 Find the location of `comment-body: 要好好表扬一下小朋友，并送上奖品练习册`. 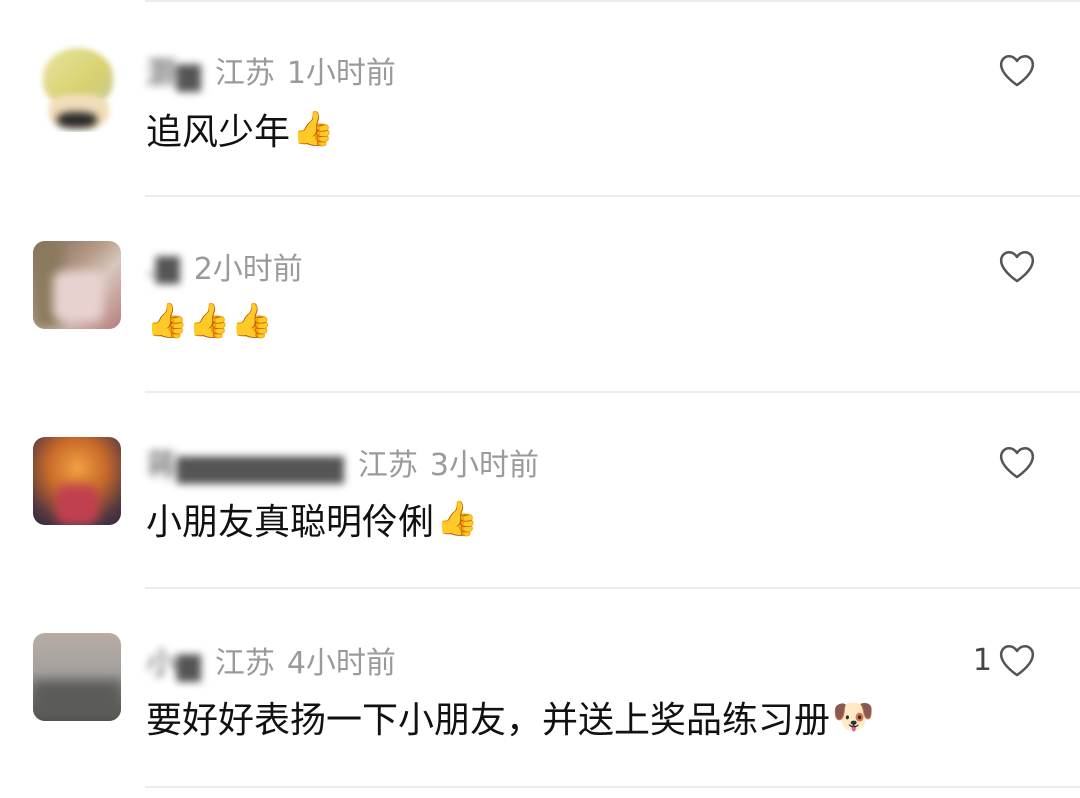

comment-body: 要好好表扬一下小朋友，并送上奖品练习册 is located at coordinates (488, 720).